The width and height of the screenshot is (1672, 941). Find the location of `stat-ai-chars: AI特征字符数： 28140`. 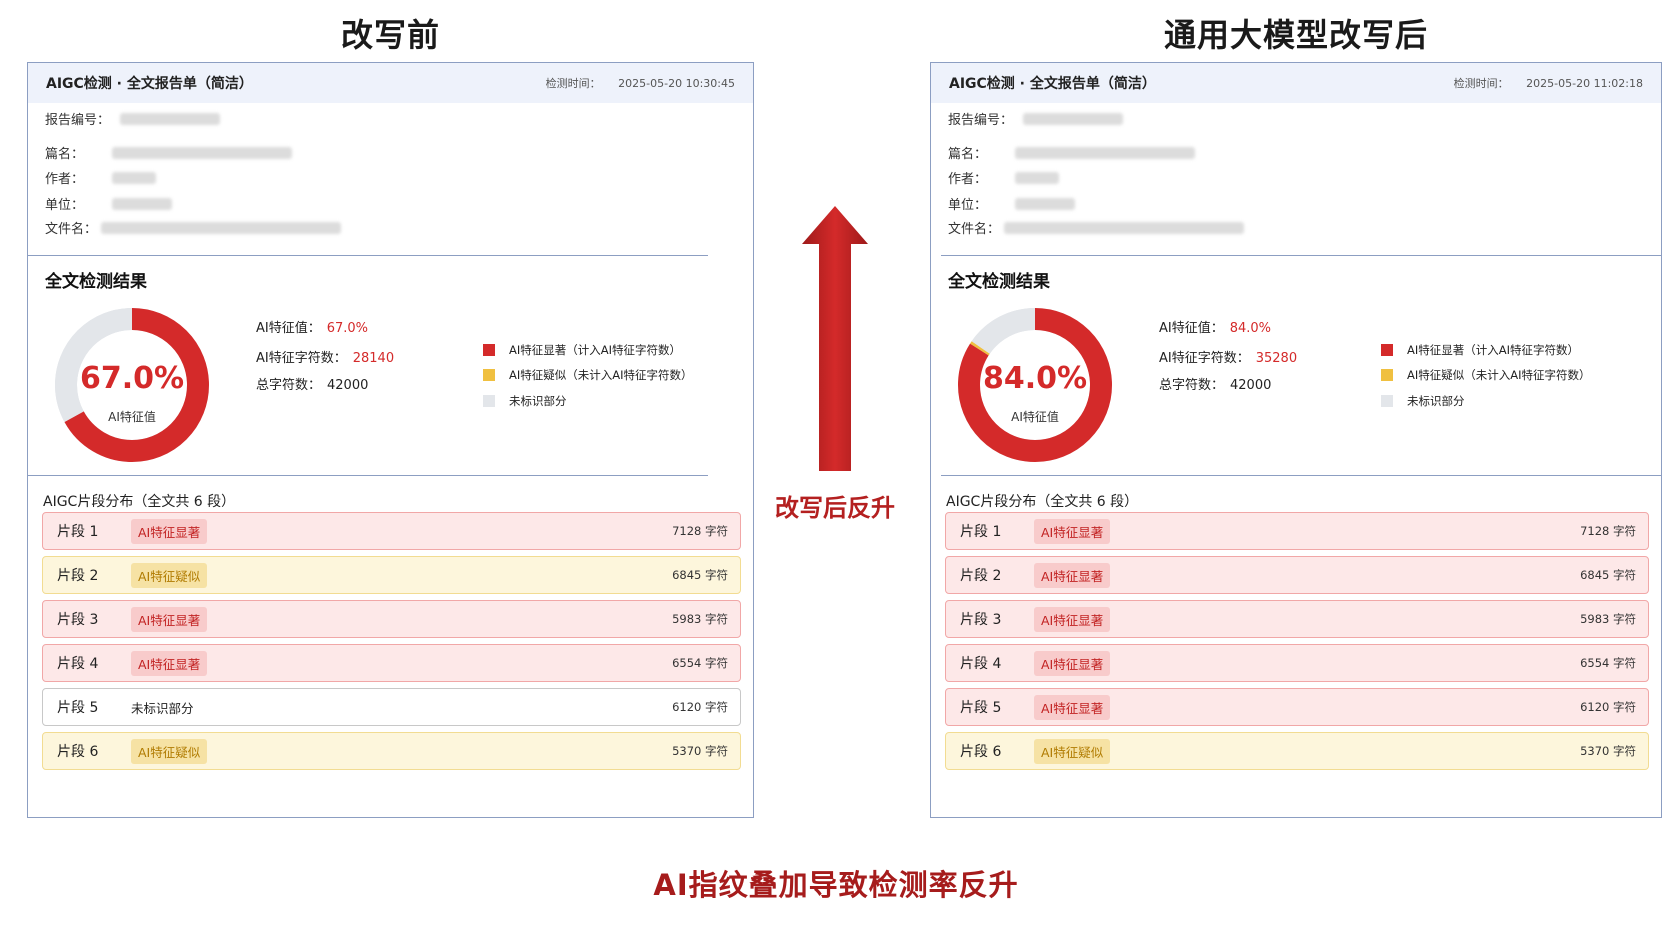

stat-ai-chars: AI特征字符数： 28140 is located at coordinates (325, 356).